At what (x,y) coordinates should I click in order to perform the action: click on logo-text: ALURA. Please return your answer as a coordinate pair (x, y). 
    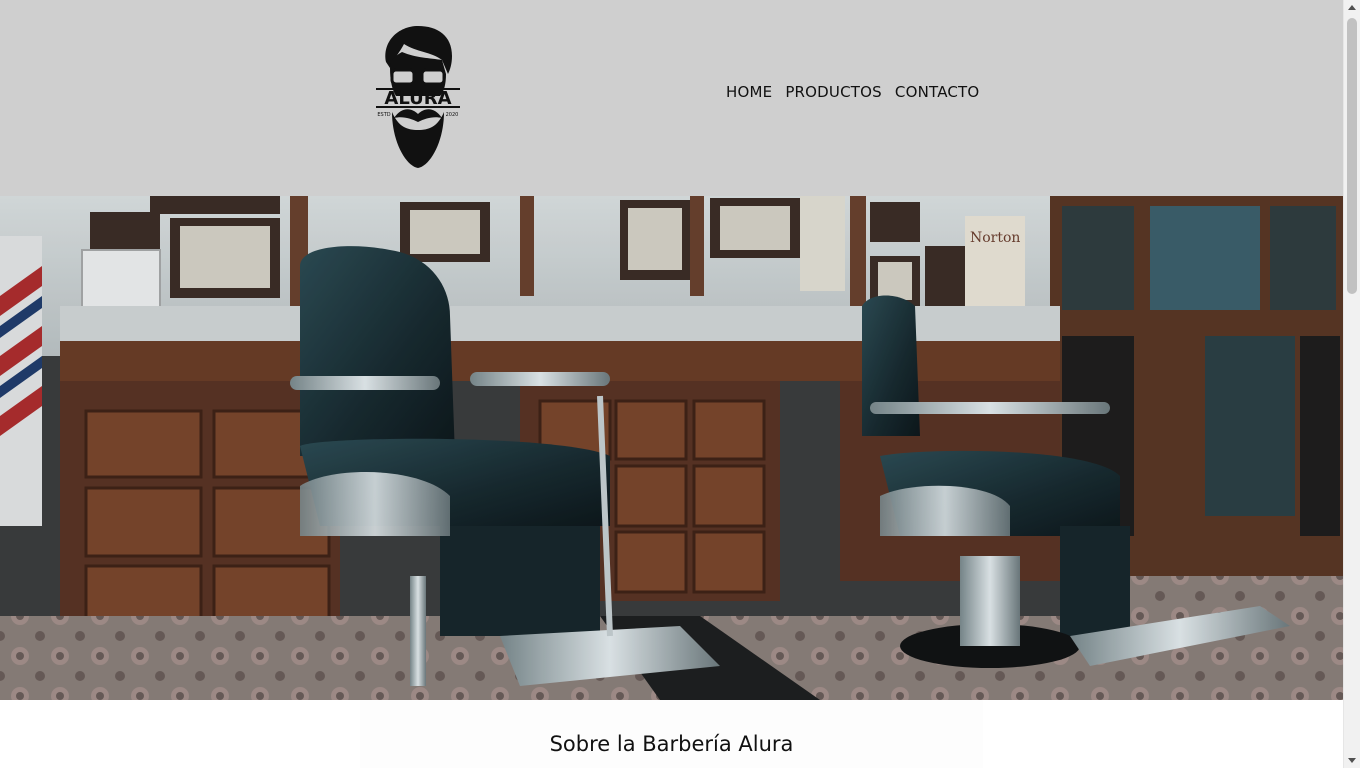
    Looking at the image, I should click on (417, 98).